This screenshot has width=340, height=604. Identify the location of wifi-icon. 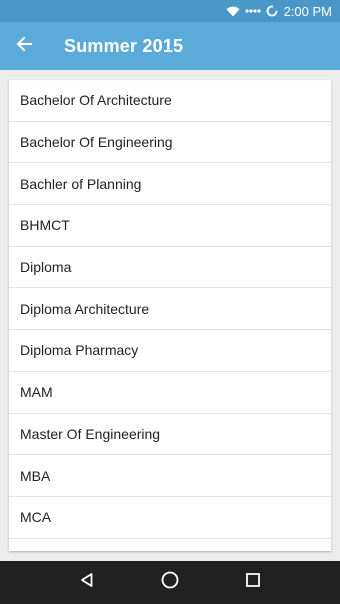
(233, 11).